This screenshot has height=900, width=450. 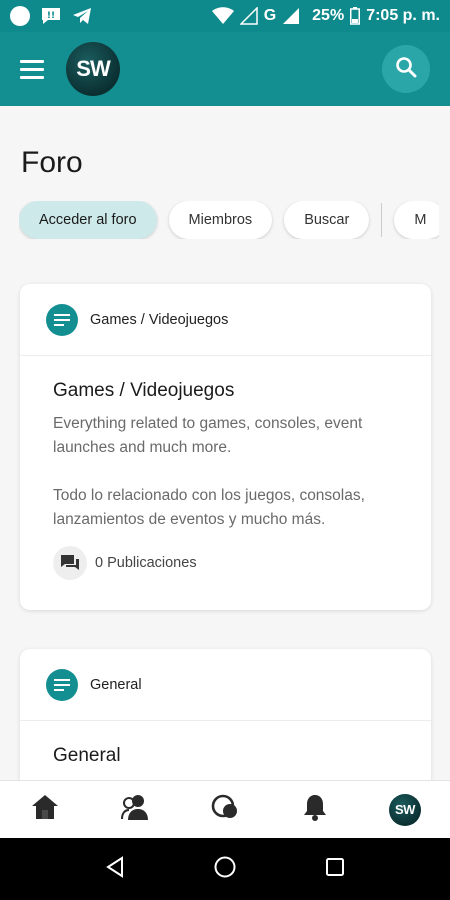 What do you see at coordinates (225, 391) in the screenshot?
I see `category-title: Games / Videojuegos` at bounding box center [225, 391].